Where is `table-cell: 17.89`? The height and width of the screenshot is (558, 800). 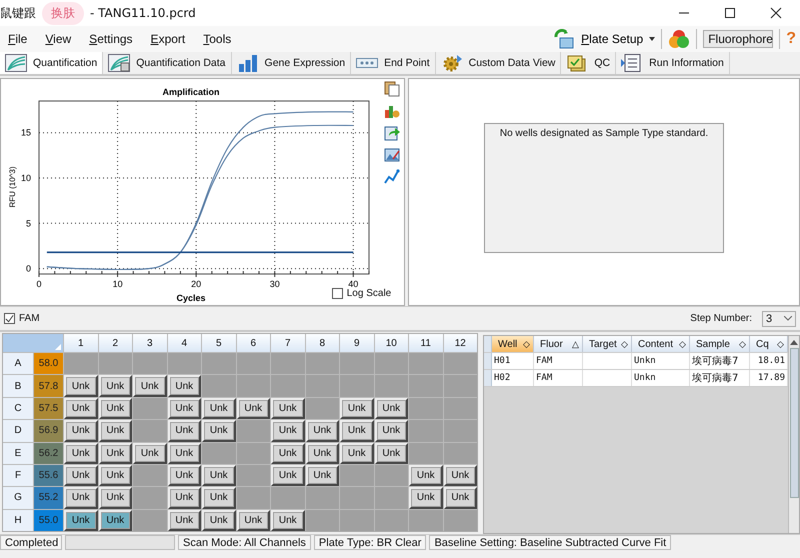
table-cell: 17.89 is located at coordinates (771, 378).